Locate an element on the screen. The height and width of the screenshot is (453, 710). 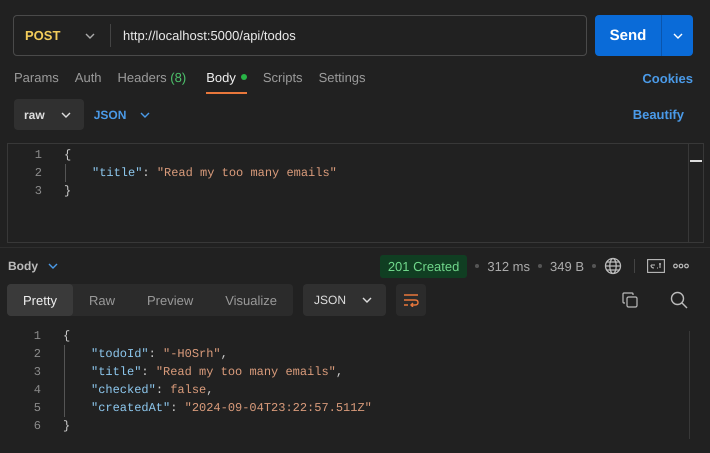
view-tab: Pretty is located at coordinates (40, 300).